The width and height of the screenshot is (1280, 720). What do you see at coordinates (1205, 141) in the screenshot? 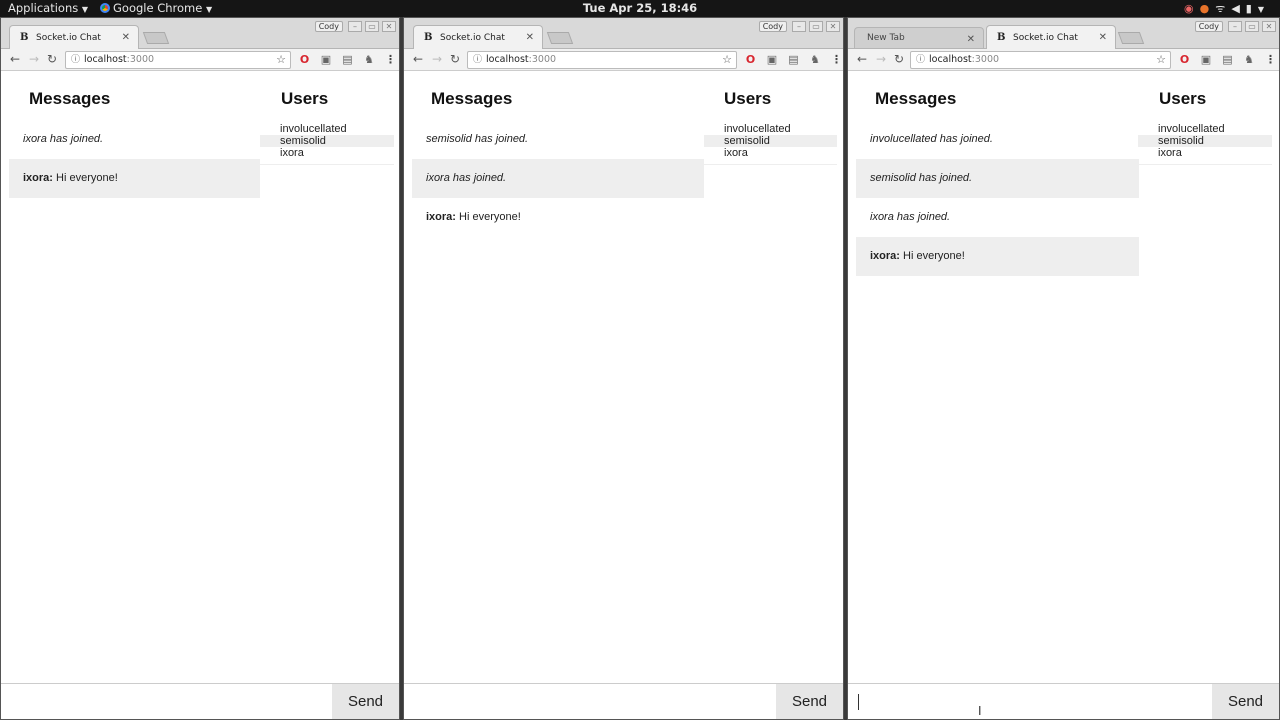
I see `user-list-item: semisolid` at bounding box center [1205, 141].